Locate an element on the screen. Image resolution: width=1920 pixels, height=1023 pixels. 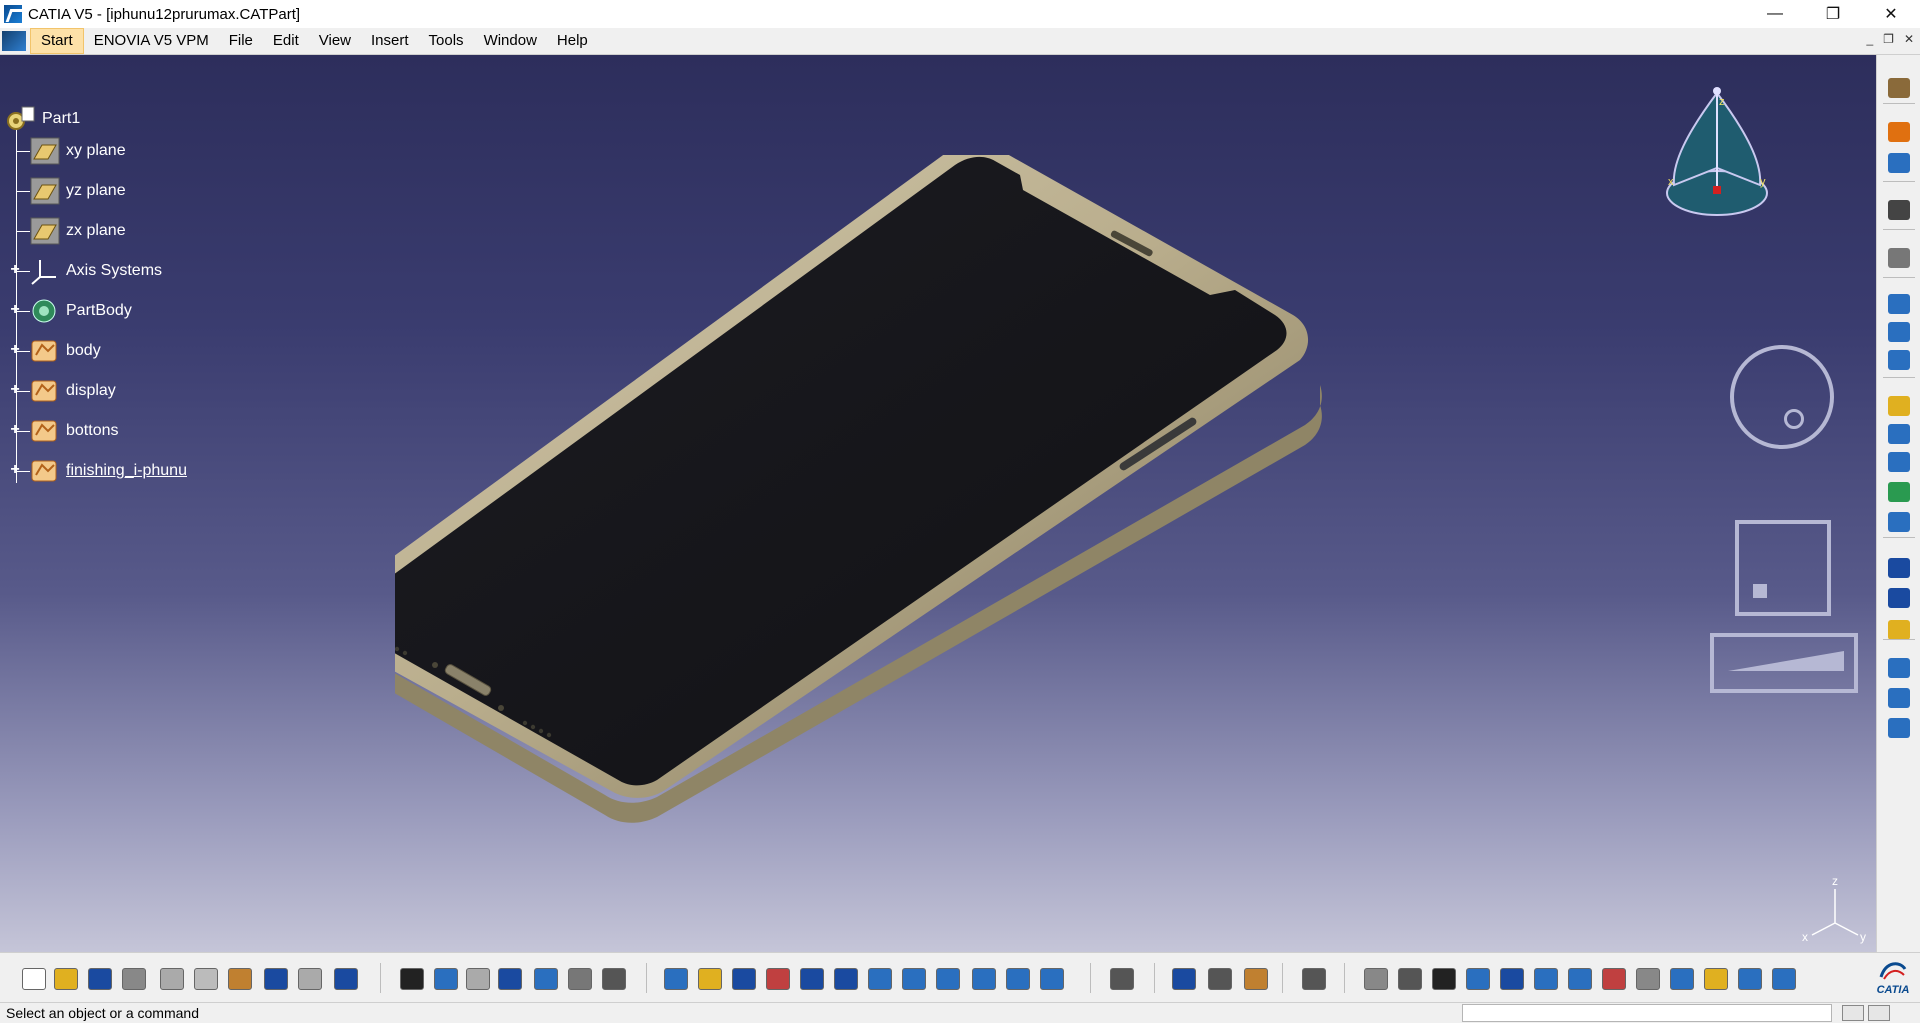
extrude-surface-icon is located at coordinates (1899, 304).